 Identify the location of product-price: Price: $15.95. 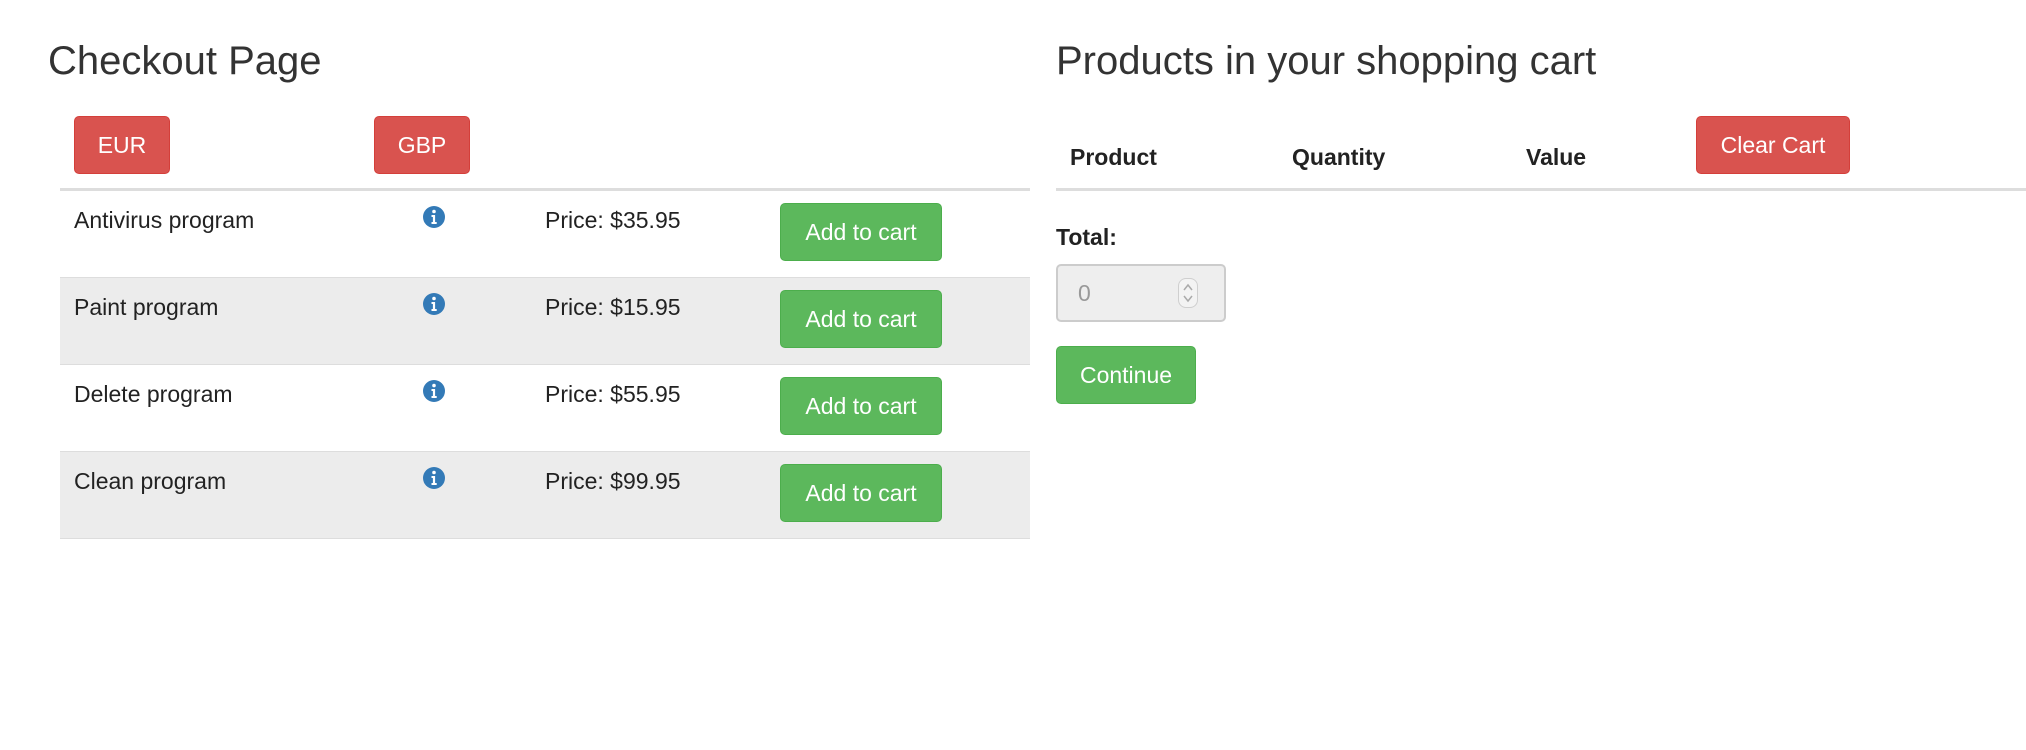
(613, 307).